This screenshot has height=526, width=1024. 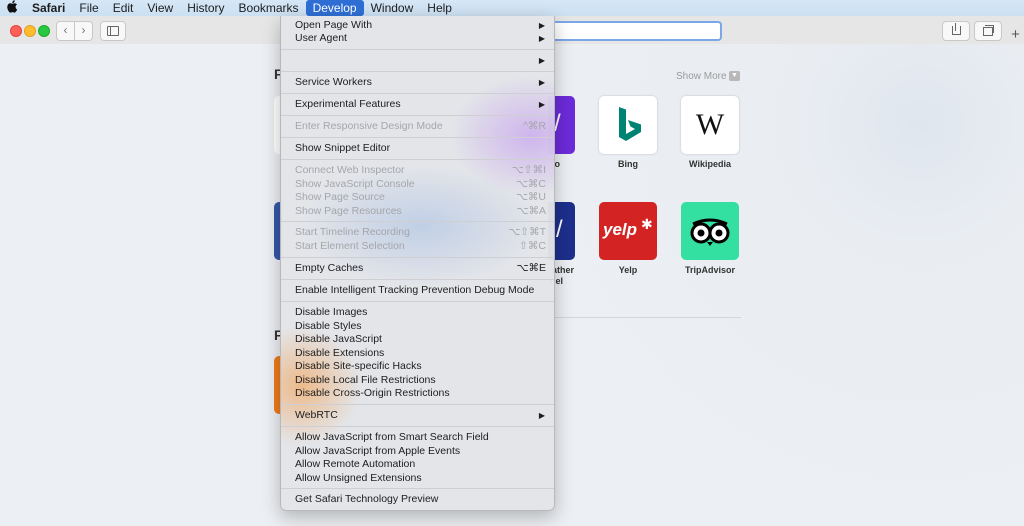 I want to click on minimize-window-button, so click(x=30, y=31).